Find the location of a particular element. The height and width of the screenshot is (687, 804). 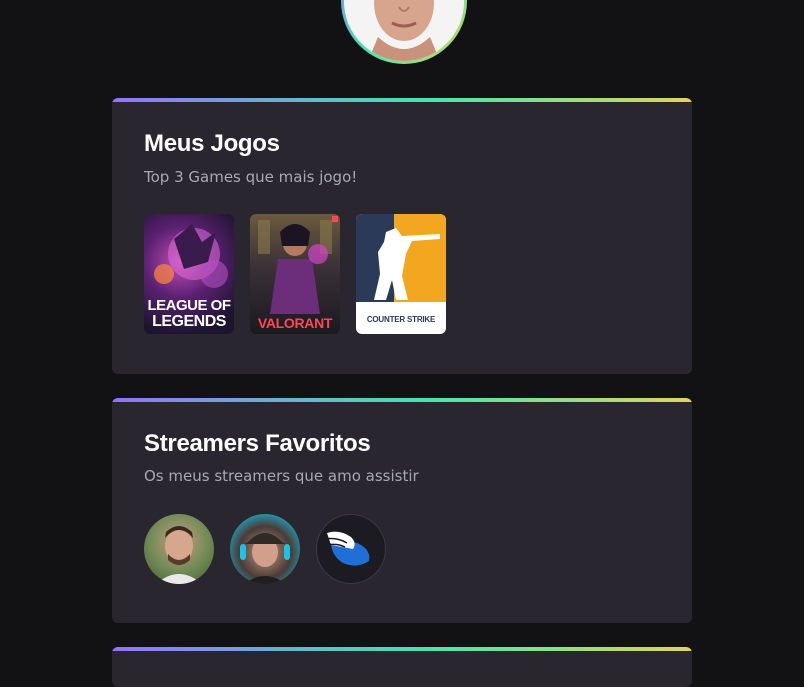

streamers-title: Streamers Favoritos is located at coordinates (257, 443).